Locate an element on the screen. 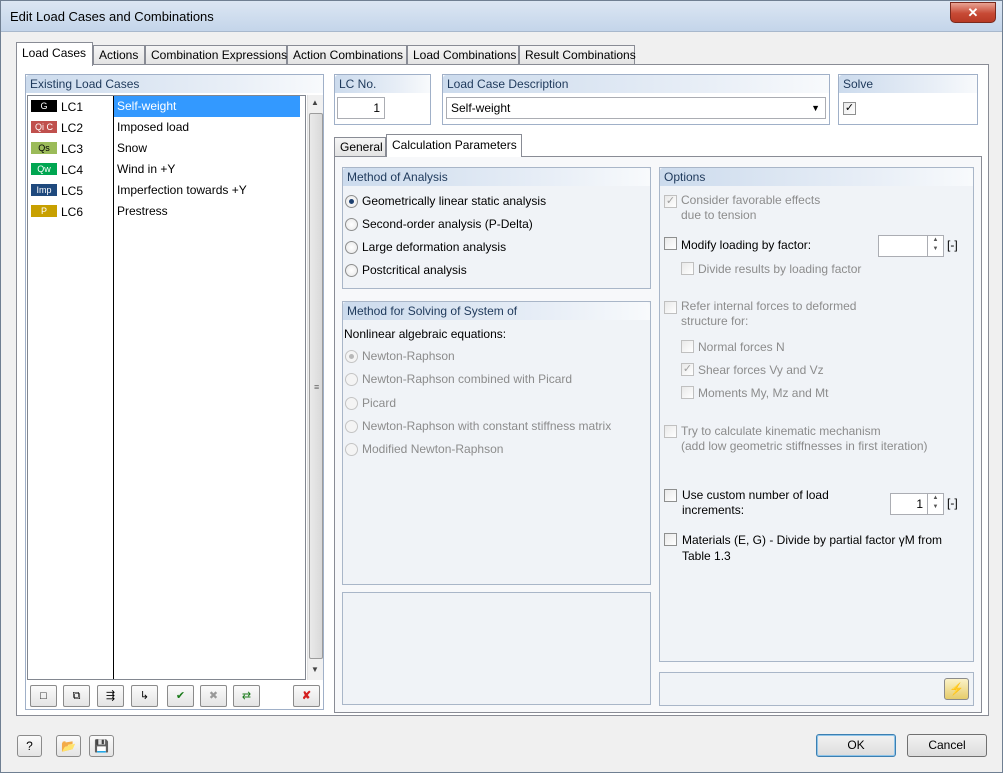 The height and width of the screenshot is (773, 1003). help-icon: ? is located at coordinates (29, 746).